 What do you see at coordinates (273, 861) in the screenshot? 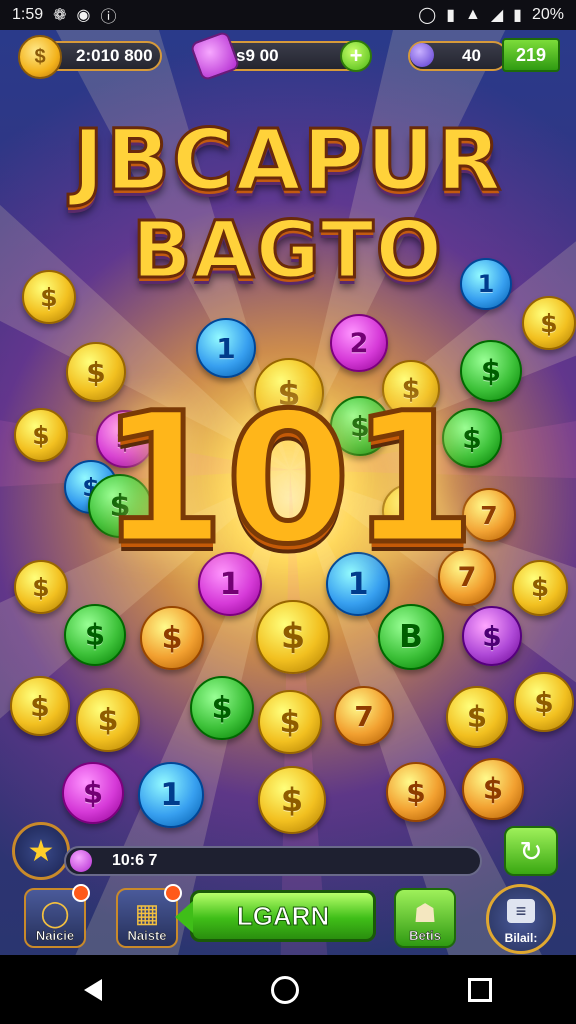
I see `progress-bar: 10:6 7` at bounding box center [273, 861].